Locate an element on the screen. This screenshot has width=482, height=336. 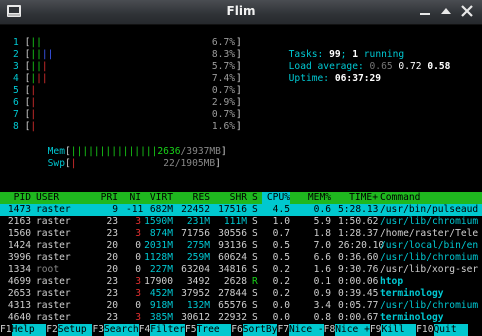
column-header-time: TIME+ is located at coordinates (358, 198).